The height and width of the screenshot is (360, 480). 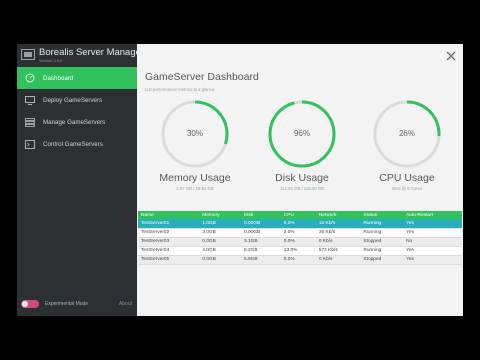 I want to click on sidebar-item-dashboard: Dashboard, so click(x=77, y=78).